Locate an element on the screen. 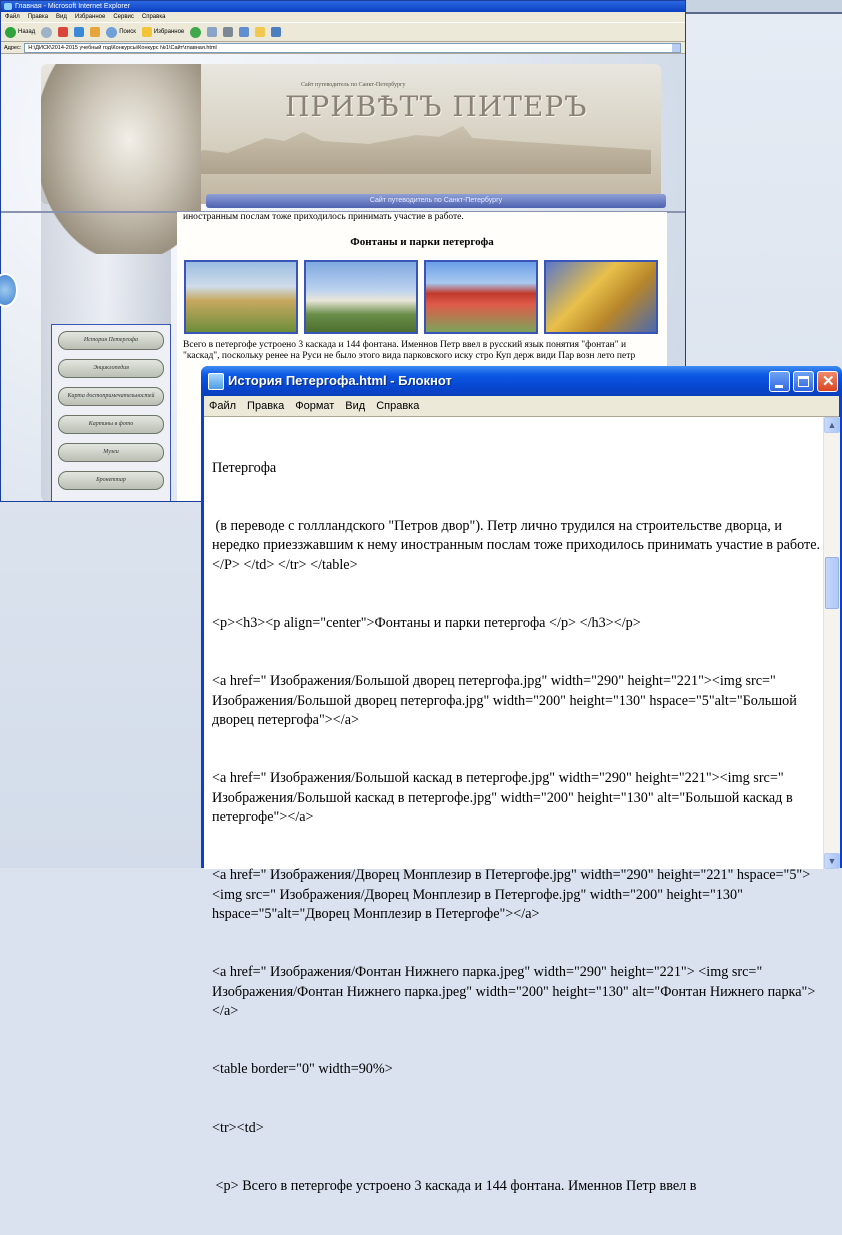 The height and width of the screenshot is (1235, 842). photo-monplaisir-palace is located at coordinates (481, 297).